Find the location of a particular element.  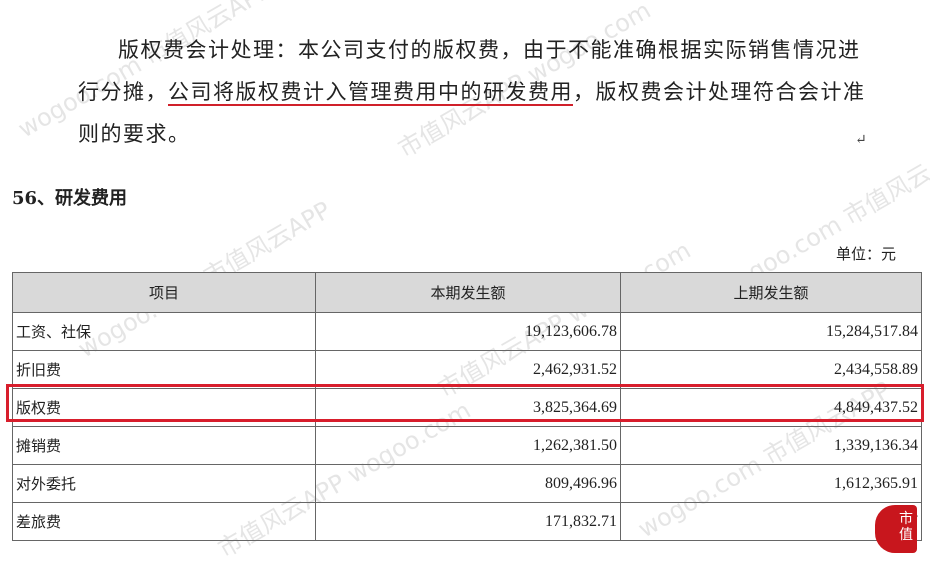

cell-previous: 1,339,136.34 is located at coordinates (771, 445).